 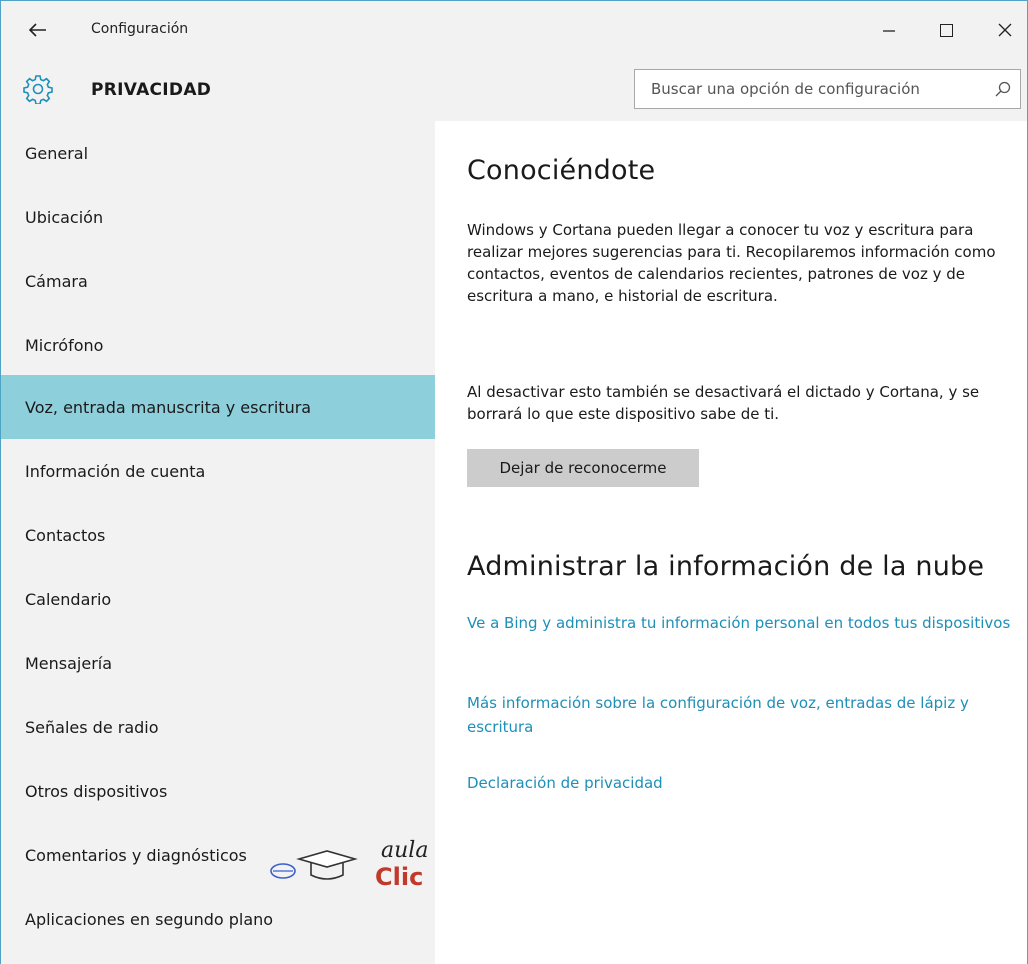 I want to click on privacy-statement-link: Declaración de privacidad, so click(x=739, y=783).